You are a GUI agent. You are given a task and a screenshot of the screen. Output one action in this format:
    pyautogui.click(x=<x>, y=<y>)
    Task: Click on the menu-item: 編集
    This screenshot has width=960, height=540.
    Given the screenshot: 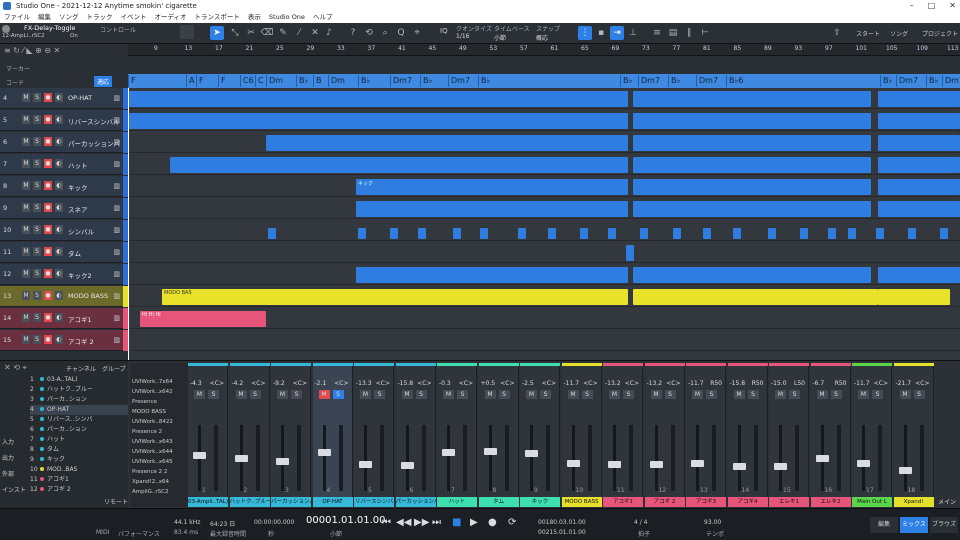 What is the action you would take?
    pyautogui.click(x=44, y=17)
    